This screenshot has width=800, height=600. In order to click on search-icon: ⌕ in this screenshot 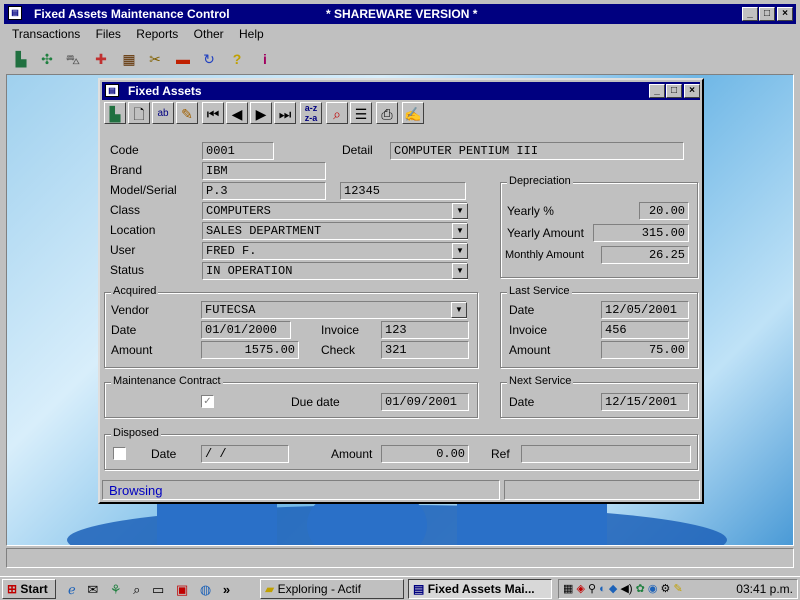, I will do `click(337, 113)`.